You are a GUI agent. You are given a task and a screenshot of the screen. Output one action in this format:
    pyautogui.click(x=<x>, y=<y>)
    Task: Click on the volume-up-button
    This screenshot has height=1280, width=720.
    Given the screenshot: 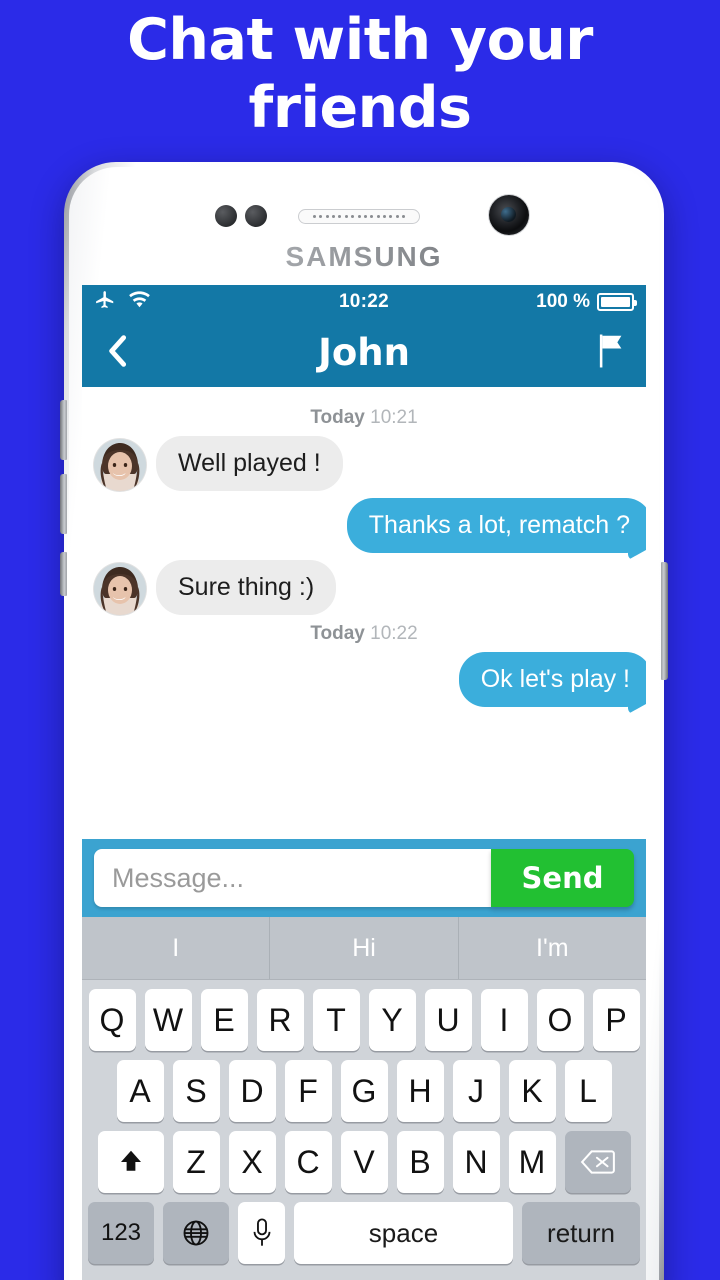 What is the action you would take?
    pyautogui.click(x=63, y=430)
    